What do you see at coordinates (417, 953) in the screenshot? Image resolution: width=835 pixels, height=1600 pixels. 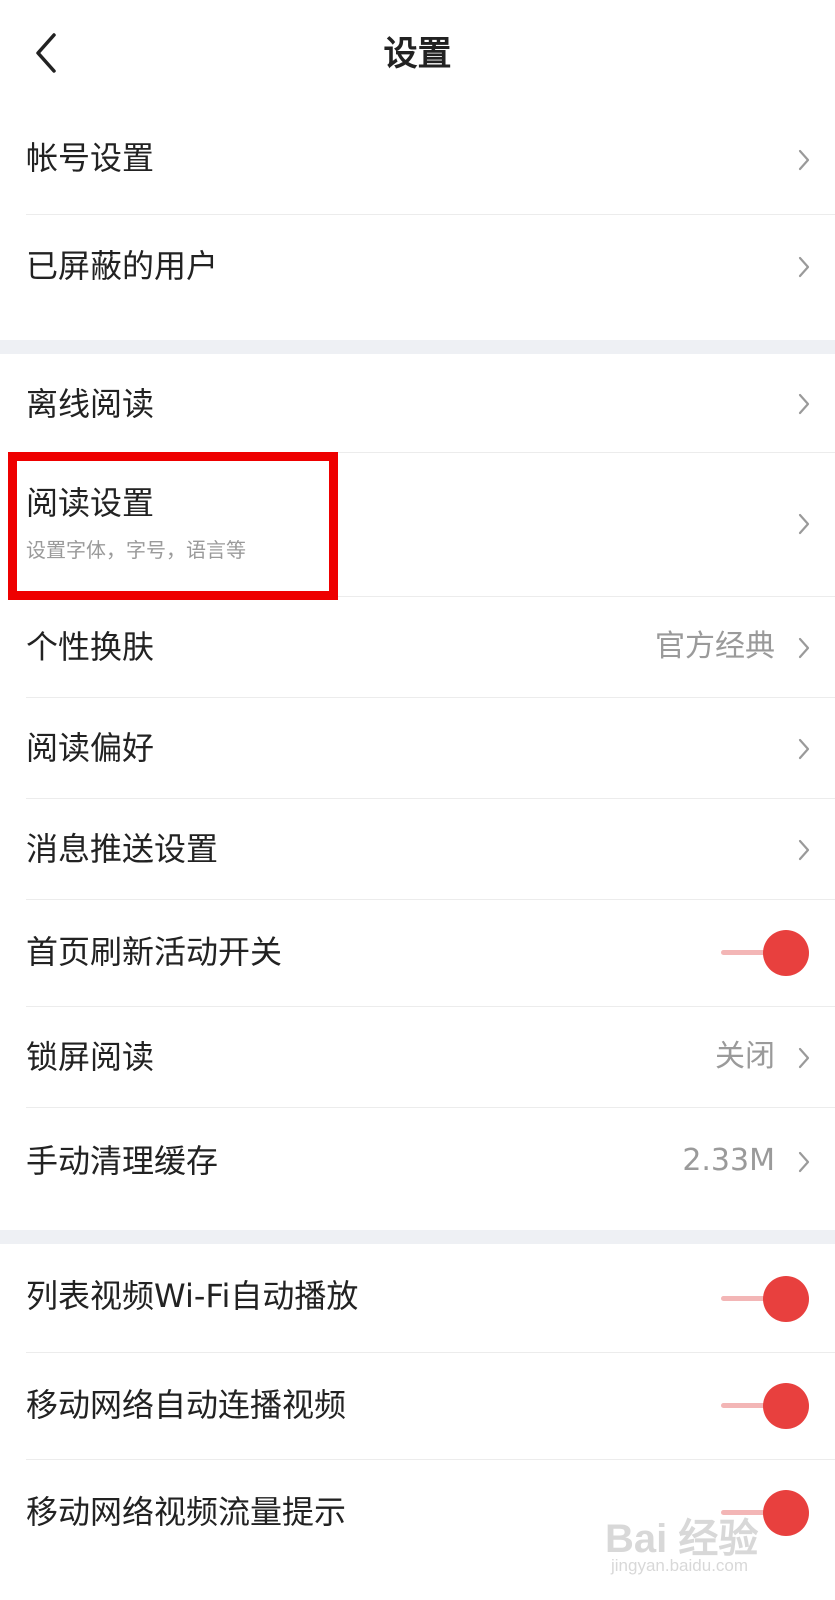 I see `settings-row-home-refresh-activity: 首页刷新活动开关` at bounding box center [417, 953].